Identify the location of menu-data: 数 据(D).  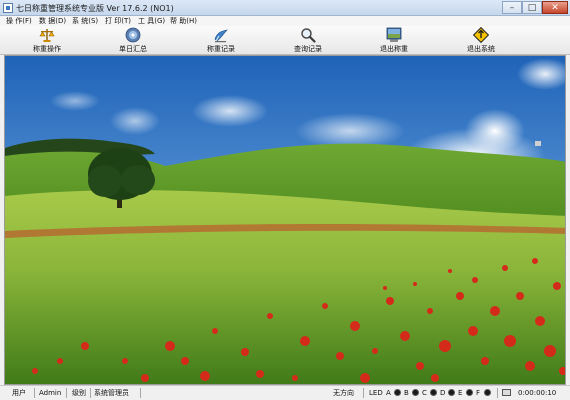
(52, 21).